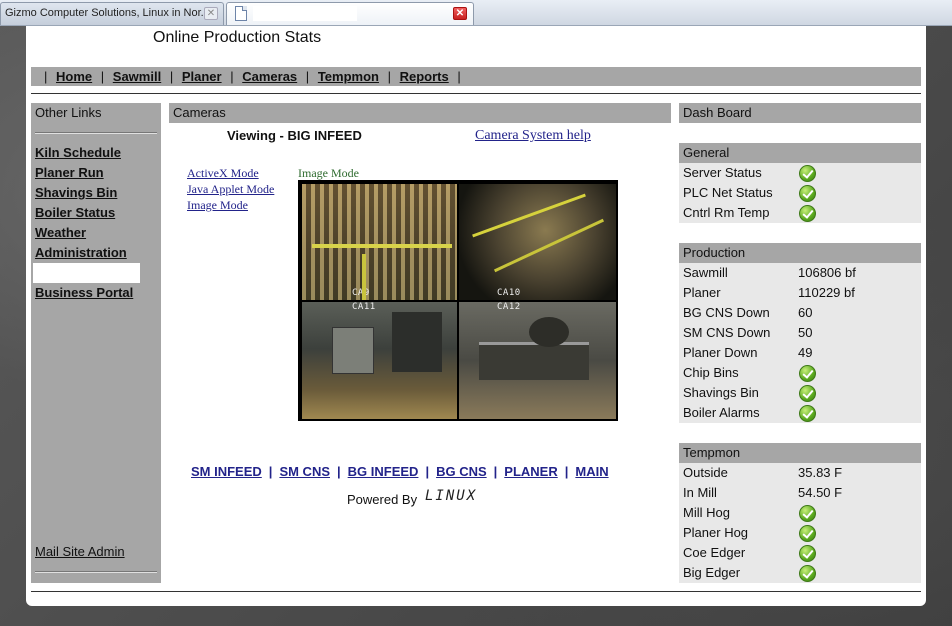 The width and height of the screenshot is (952, 626). Describe the element at coordinates (716, 532) in the screenshot. I see `dashboard-row-label: Planer Hog` at that location.